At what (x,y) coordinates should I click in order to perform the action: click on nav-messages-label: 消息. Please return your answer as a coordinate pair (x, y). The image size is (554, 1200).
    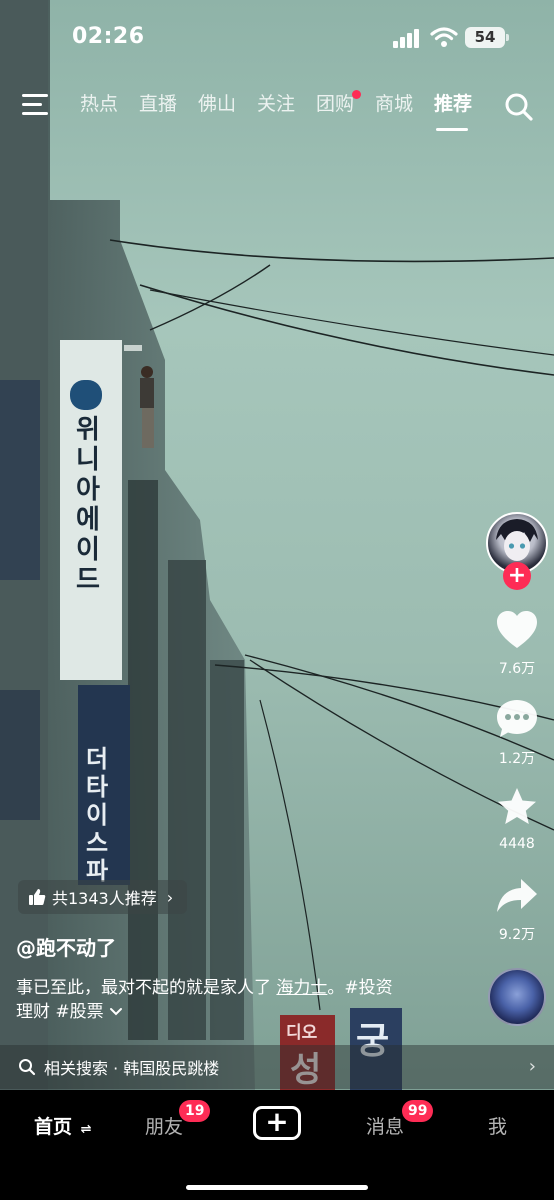
    Looking at the image, I should click on (385, 1127).